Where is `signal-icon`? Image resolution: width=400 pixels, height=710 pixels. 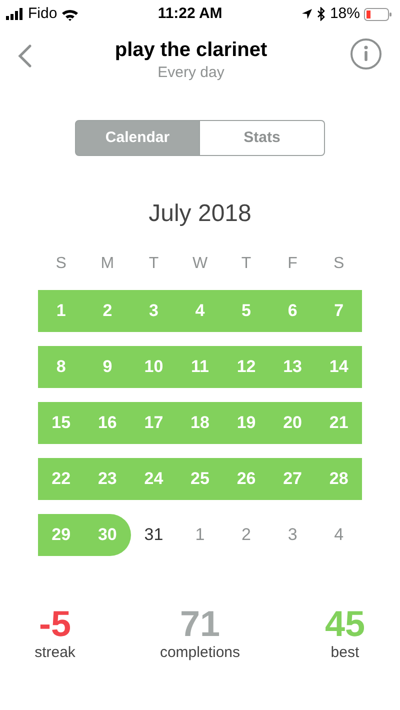 signal-icon is located at coordinates (15, 14).